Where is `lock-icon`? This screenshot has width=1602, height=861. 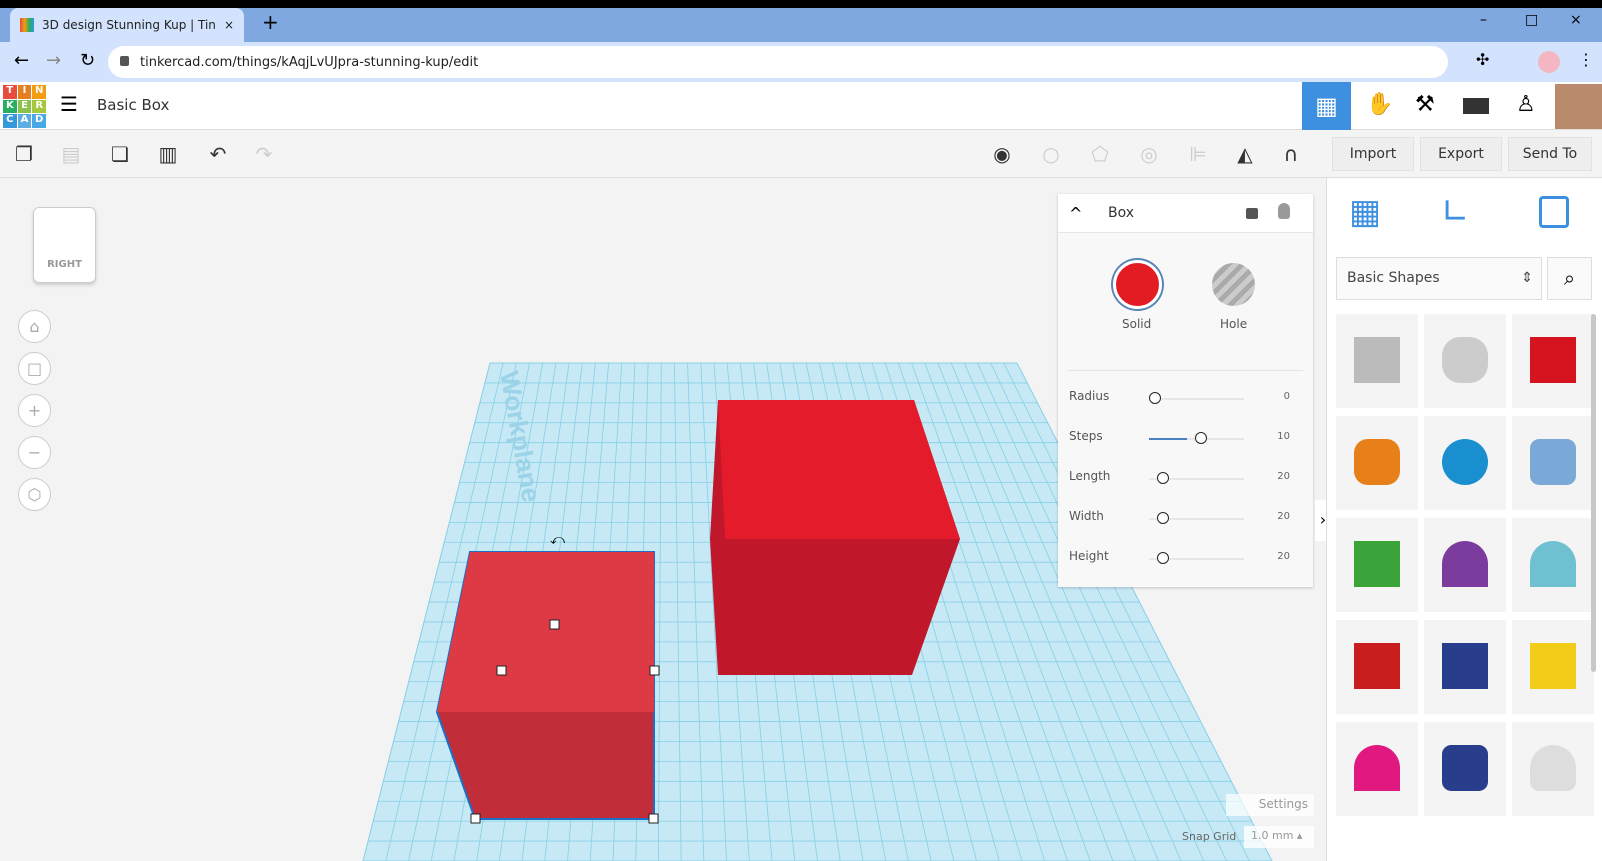
lock-icon is located at coordinates (1252, 213).